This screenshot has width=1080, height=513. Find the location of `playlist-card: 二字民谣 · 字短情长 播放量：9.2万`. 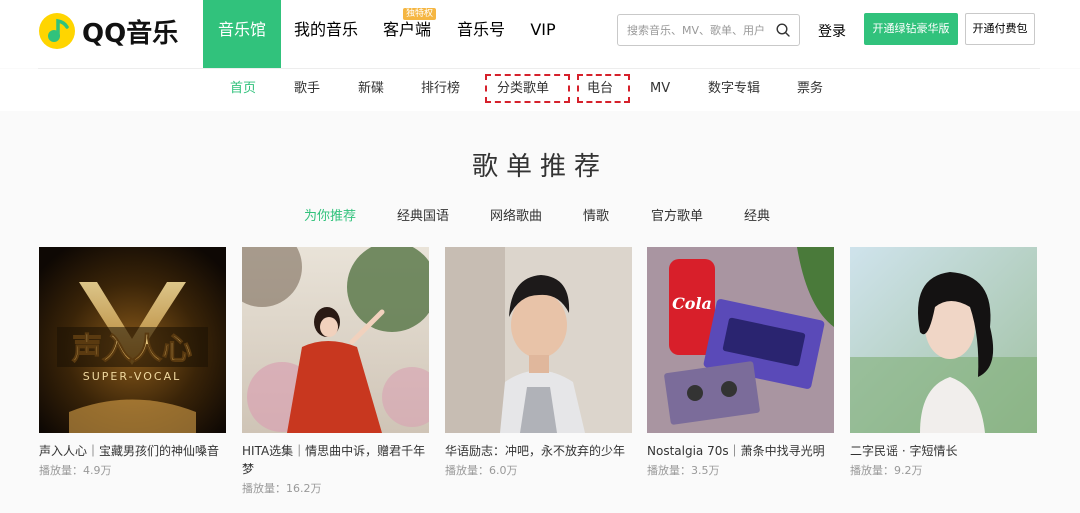

playlist-card: 二字民谣 · 字短情长 播放量：9.2万 is located at coordinates (943, 362).